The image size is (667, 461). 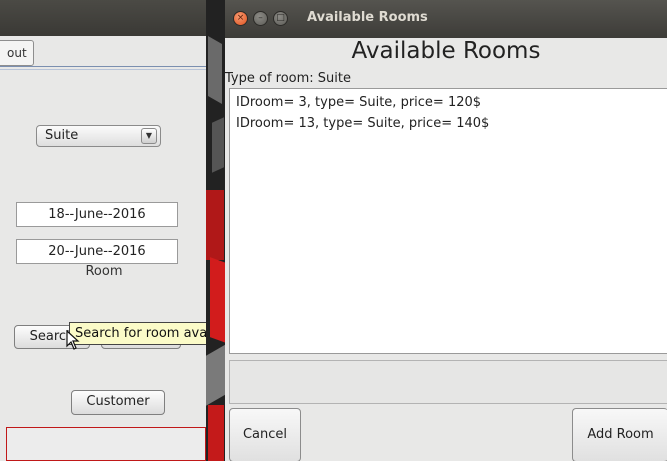 I want to click on close-icon: ×, so click(x=240, y=18).